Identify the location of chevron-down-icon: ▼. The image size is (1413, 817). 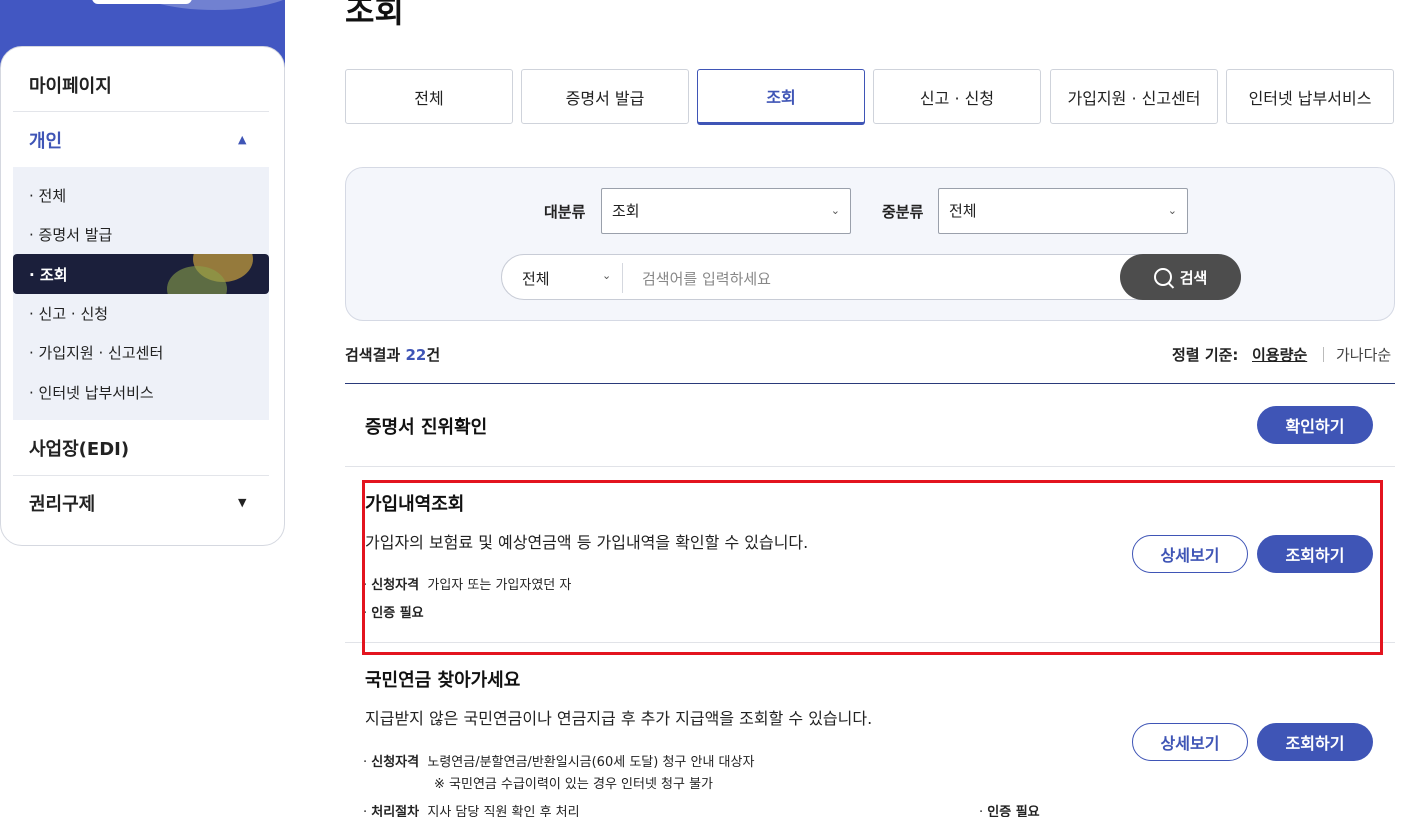
(242, 502).